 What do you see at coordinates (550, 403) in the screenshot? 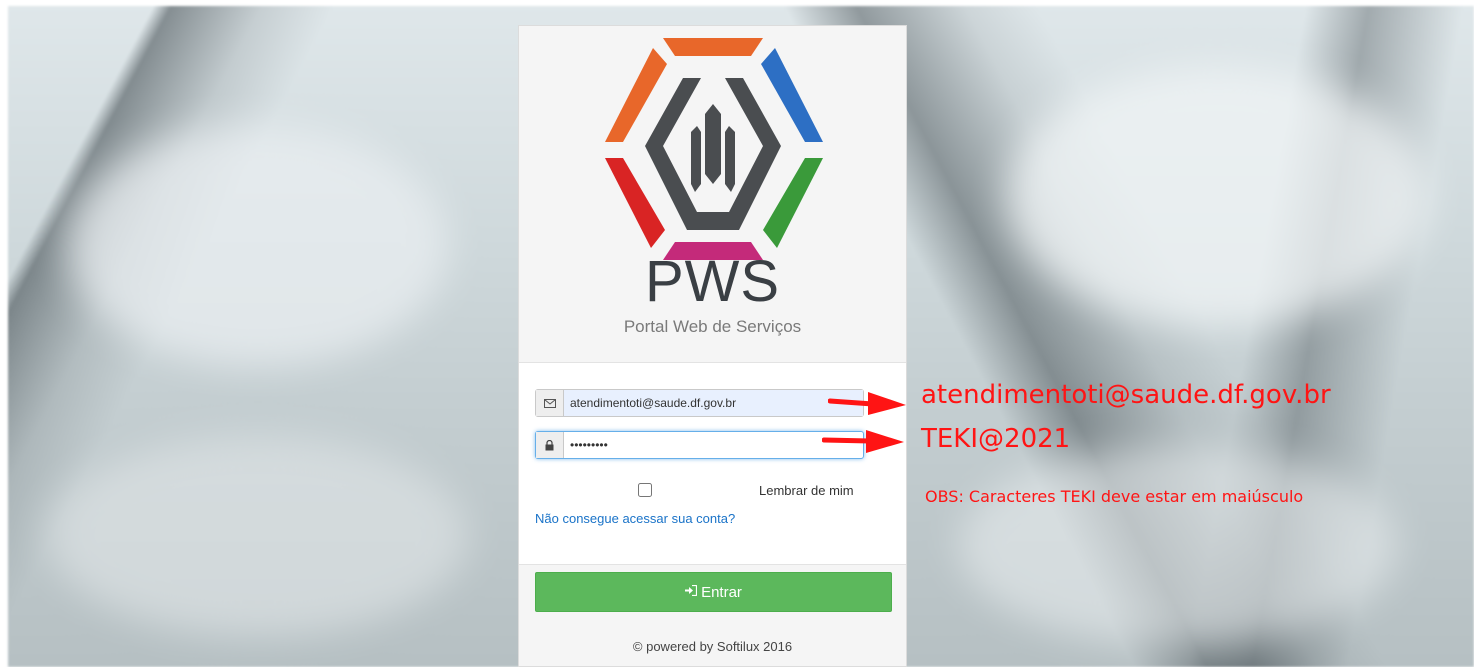
I see `envelope-icon` at bounding box center [550, 403].